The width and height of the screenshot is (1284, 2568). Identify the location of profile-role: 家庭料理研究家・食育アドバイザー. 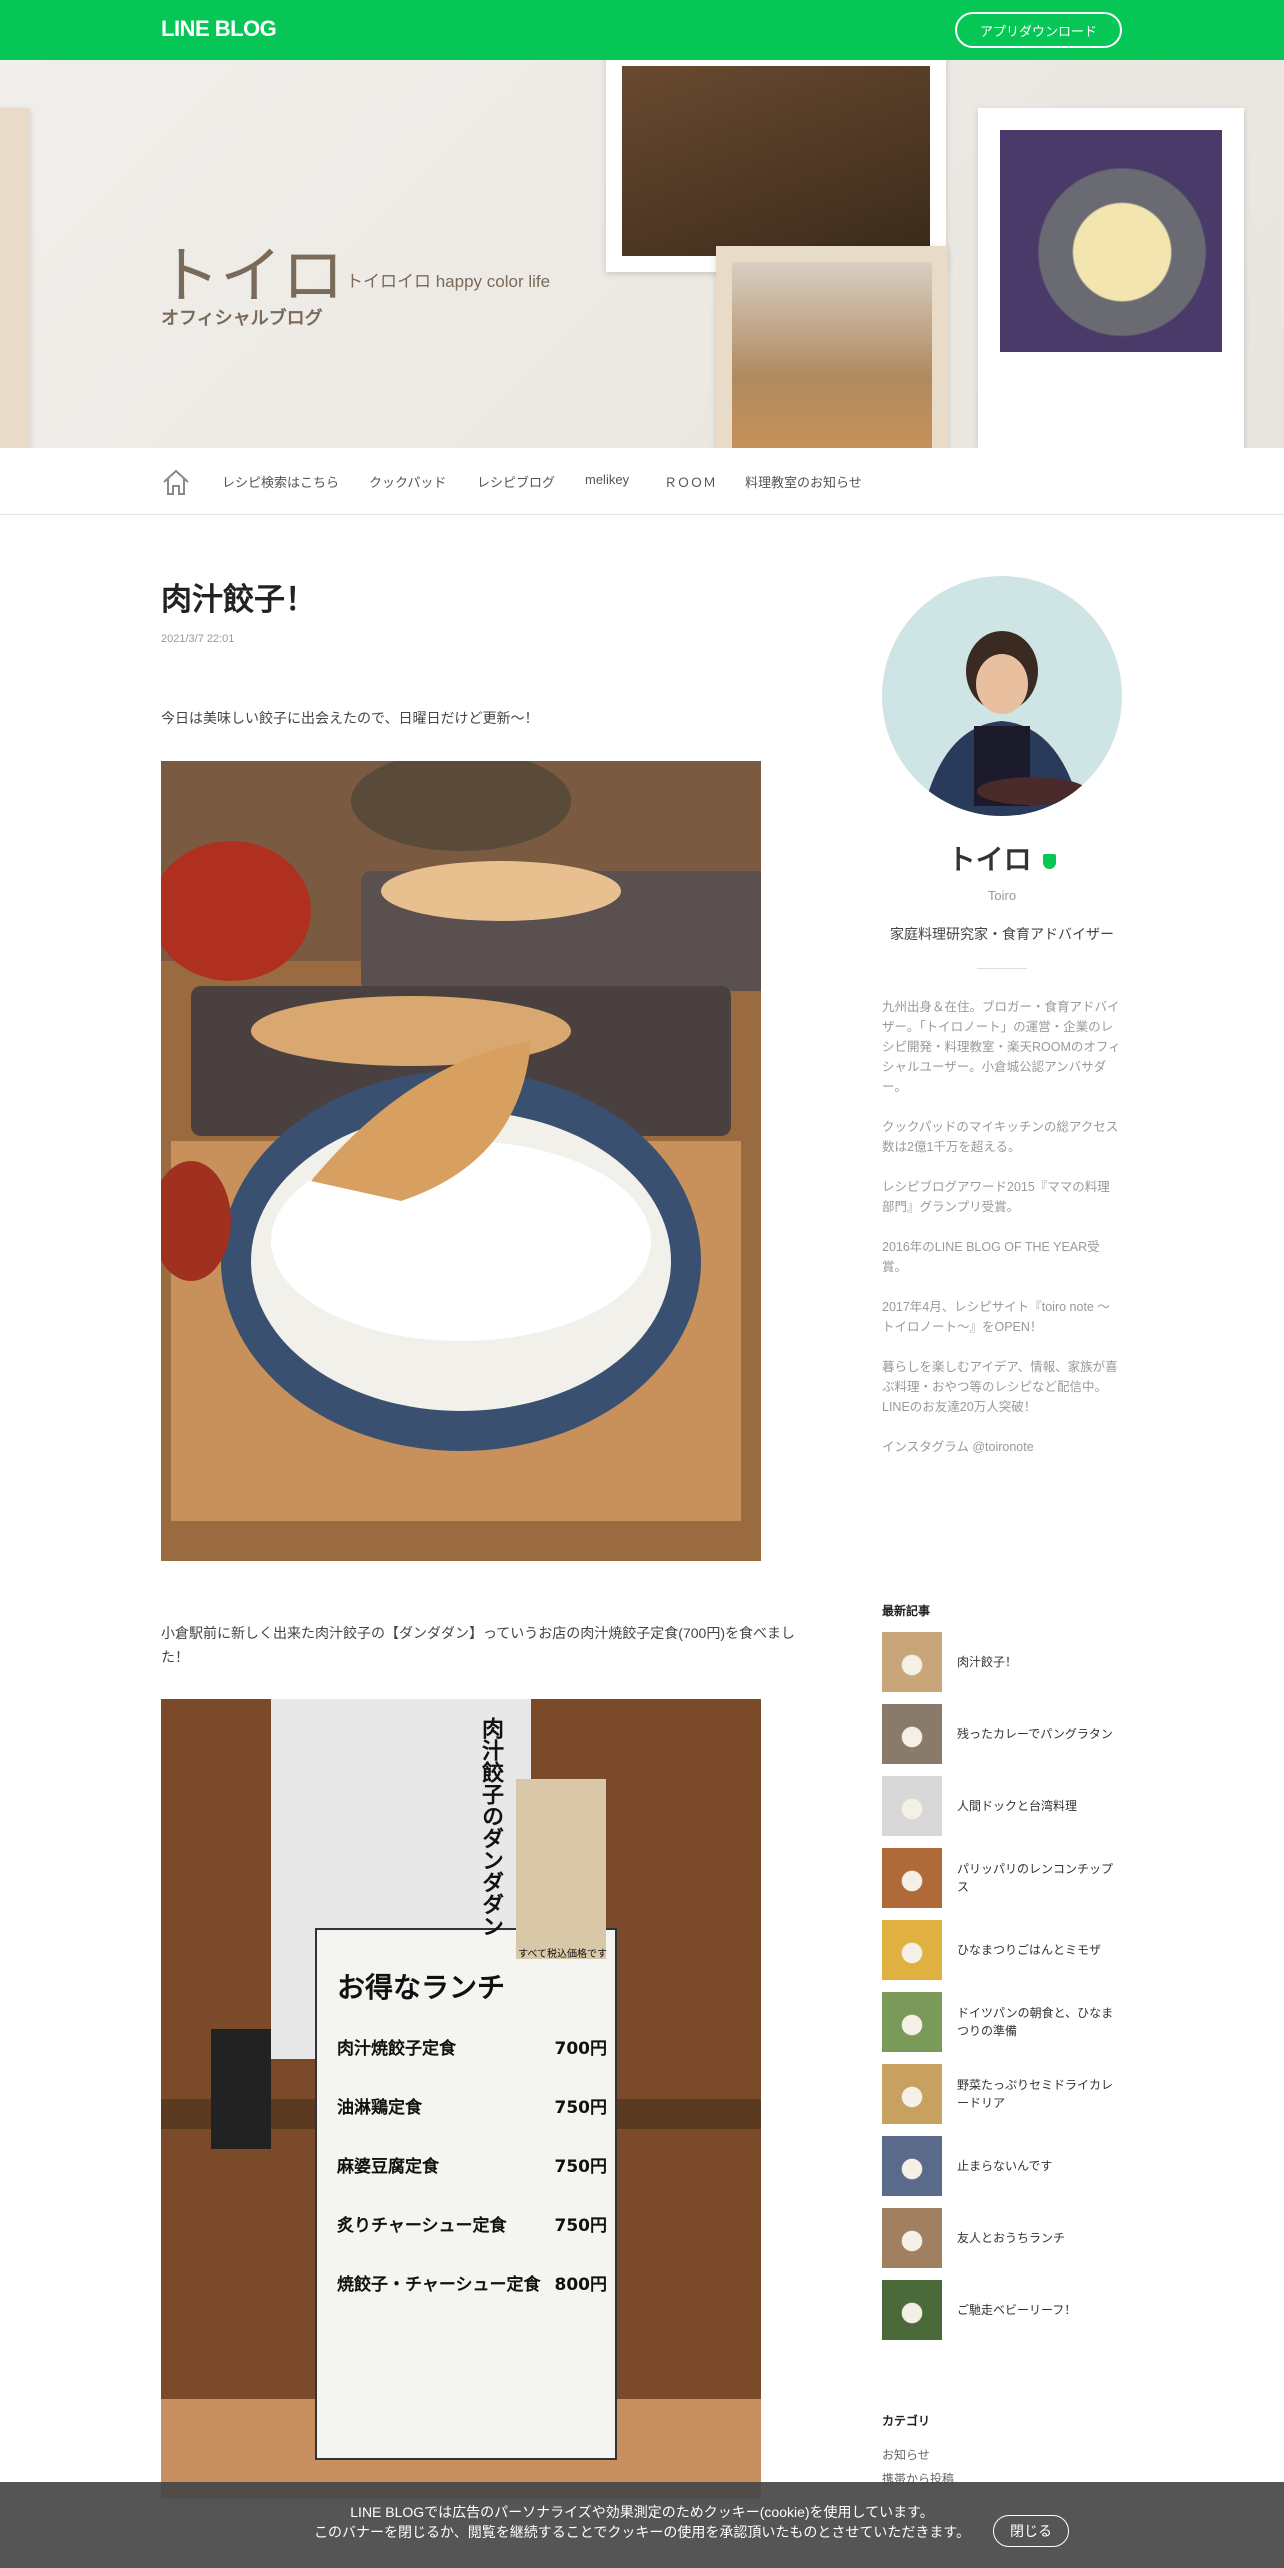
(1002, 934).